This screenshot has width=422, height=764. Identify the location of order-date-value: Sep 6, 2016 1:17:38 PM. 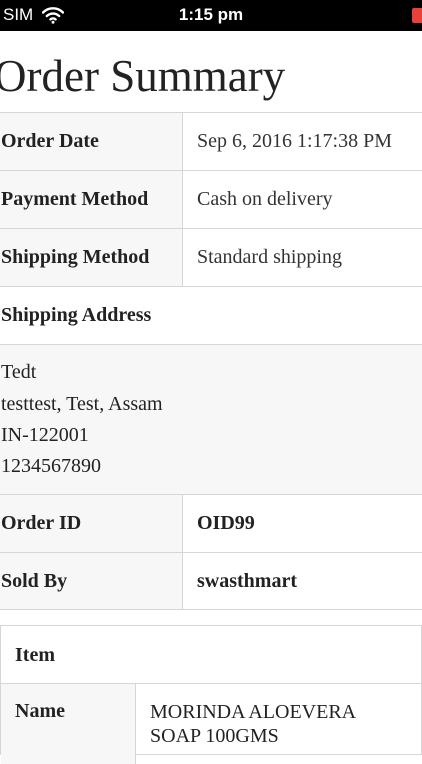
(295, 141).